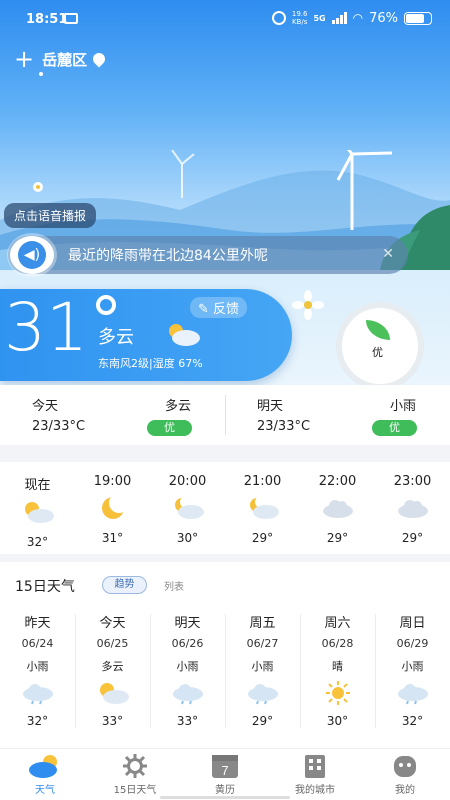 This screenshot has height=800, width=450. I want to click on network-speed: 19.6 KB/s, so click(299, 18).